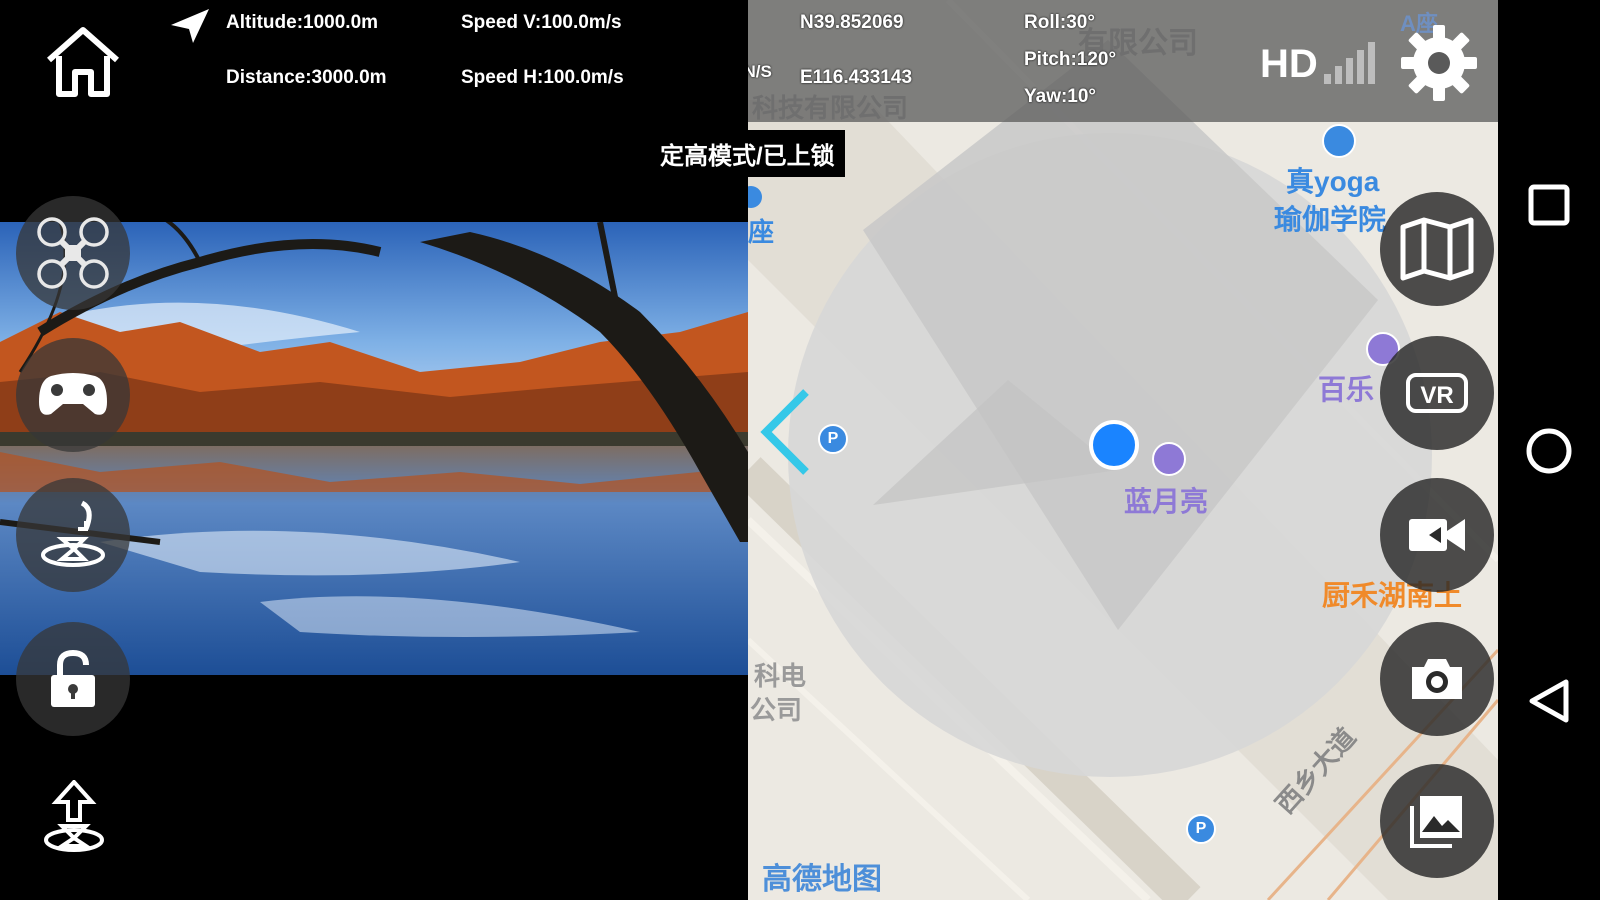  What do you see at coordinates (1437, 249) in the screenshot?
I see `map-icon` at bounding box center [1437, 249].